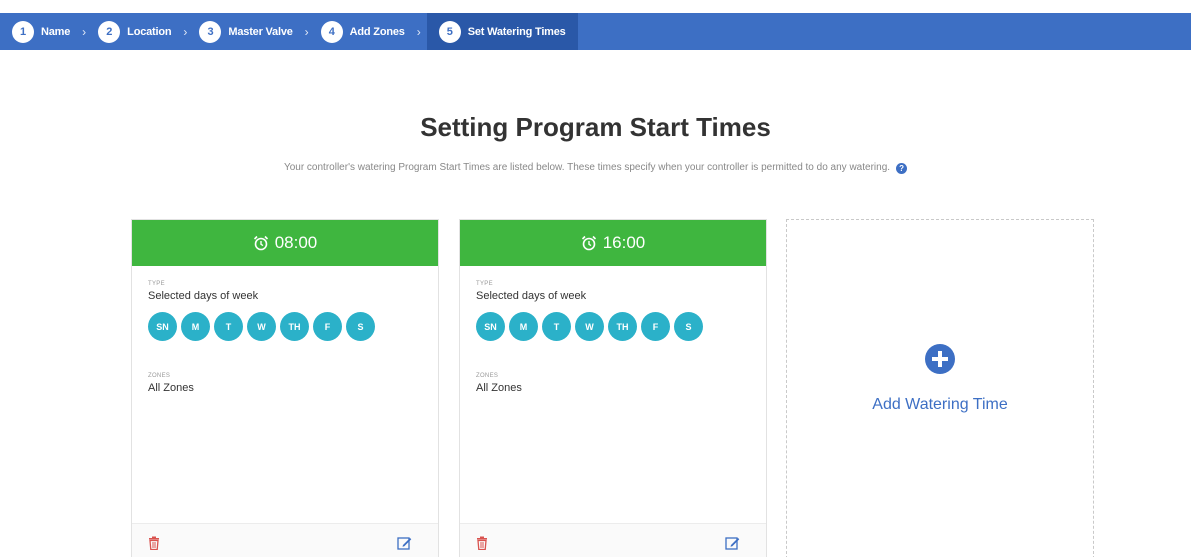 The image size is (1191, 557). What do you see at coordinates (296, 242) in the screenshot?
I see `start-time: 08:00` at bounding box center [296, 242].